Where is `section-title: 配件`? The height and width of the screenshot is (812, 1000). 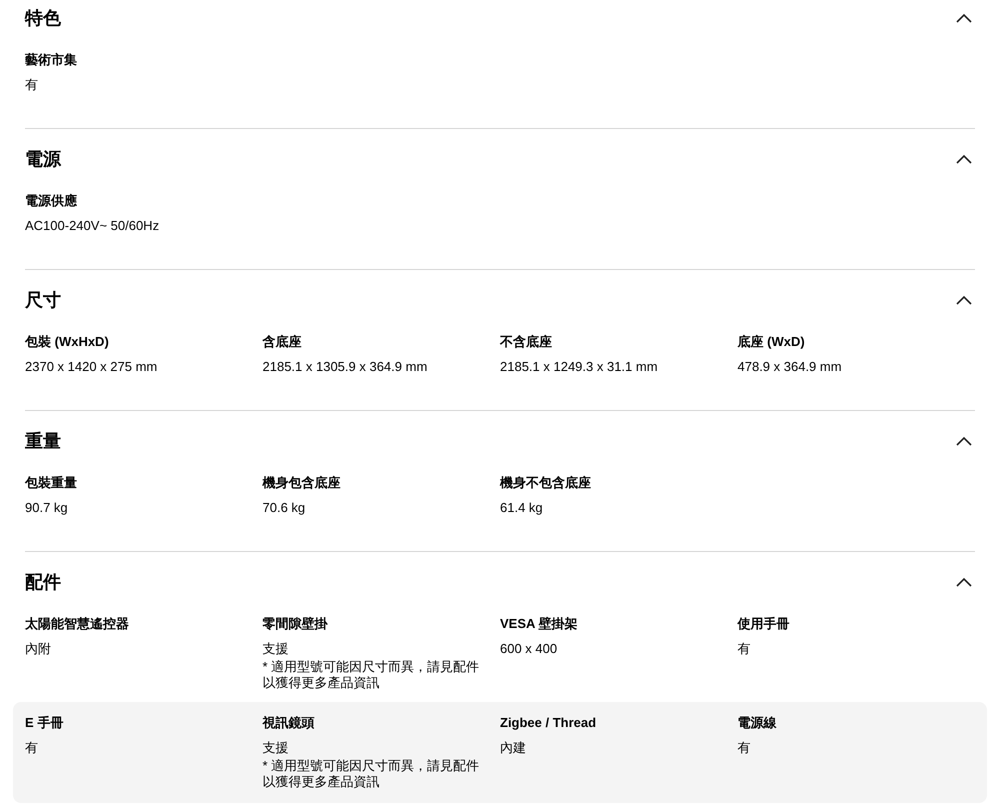 section-title: 配件 is located at coordinates (43, 582).